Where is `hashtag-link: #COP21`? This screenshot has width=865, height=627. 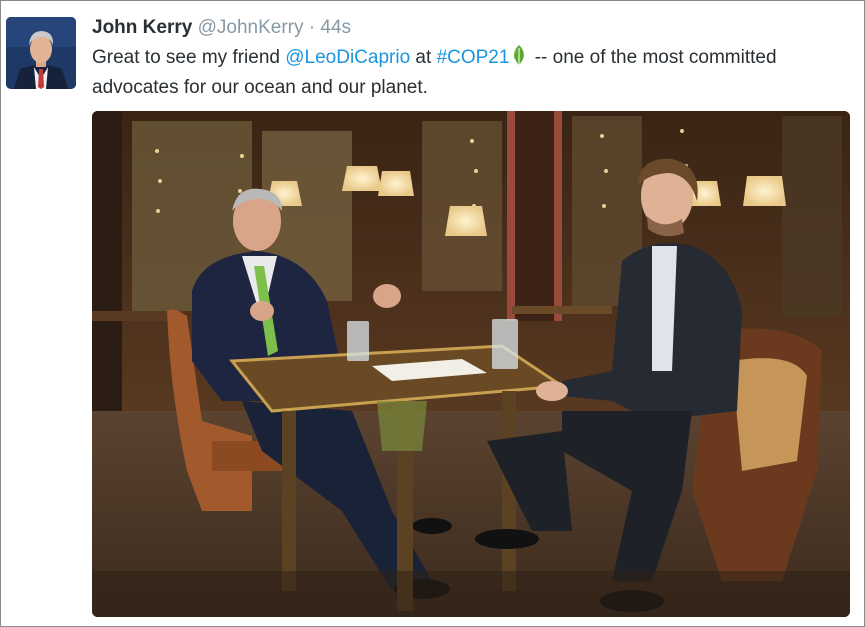
hashtag-link: #COP21 is located at coordinates (473, 57).